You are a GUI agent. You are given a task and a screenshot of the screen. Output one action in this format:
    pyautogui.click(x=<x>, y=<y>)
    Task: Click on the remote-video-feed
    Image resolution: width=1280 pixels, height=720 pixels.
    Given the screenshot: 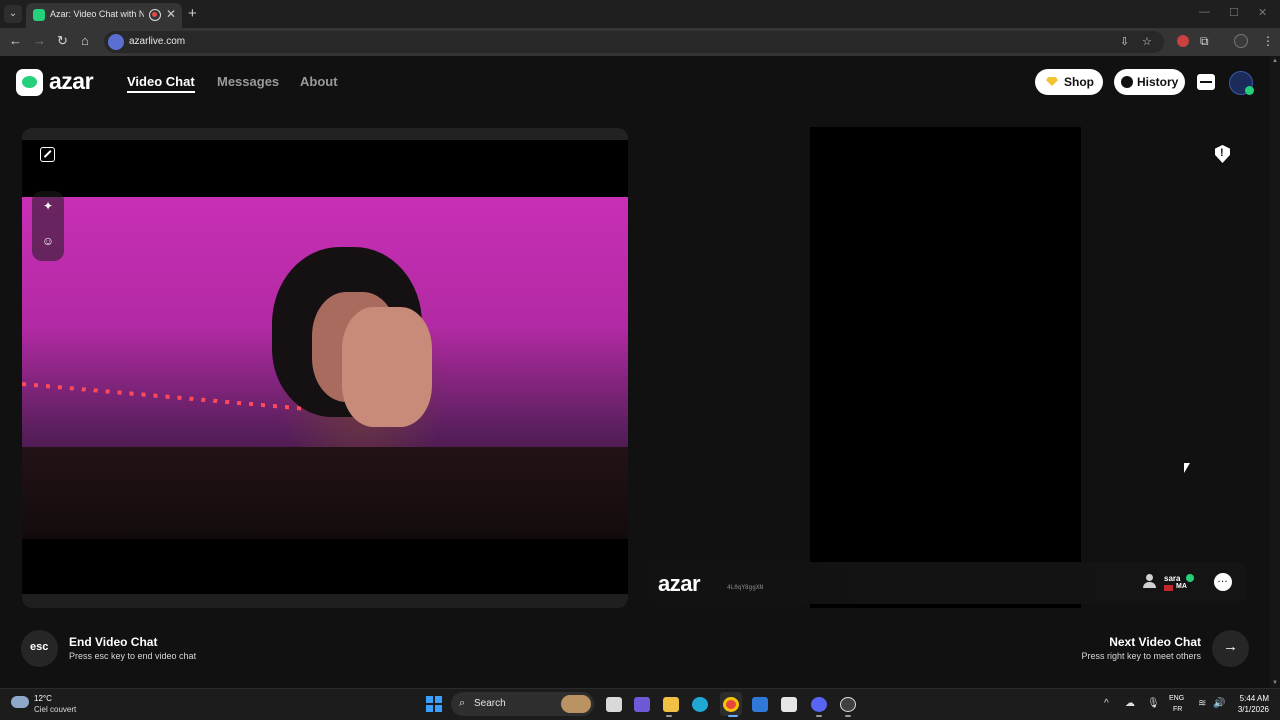 What is the action you would take?
    pyautogui.click(x=945, y=367)
    